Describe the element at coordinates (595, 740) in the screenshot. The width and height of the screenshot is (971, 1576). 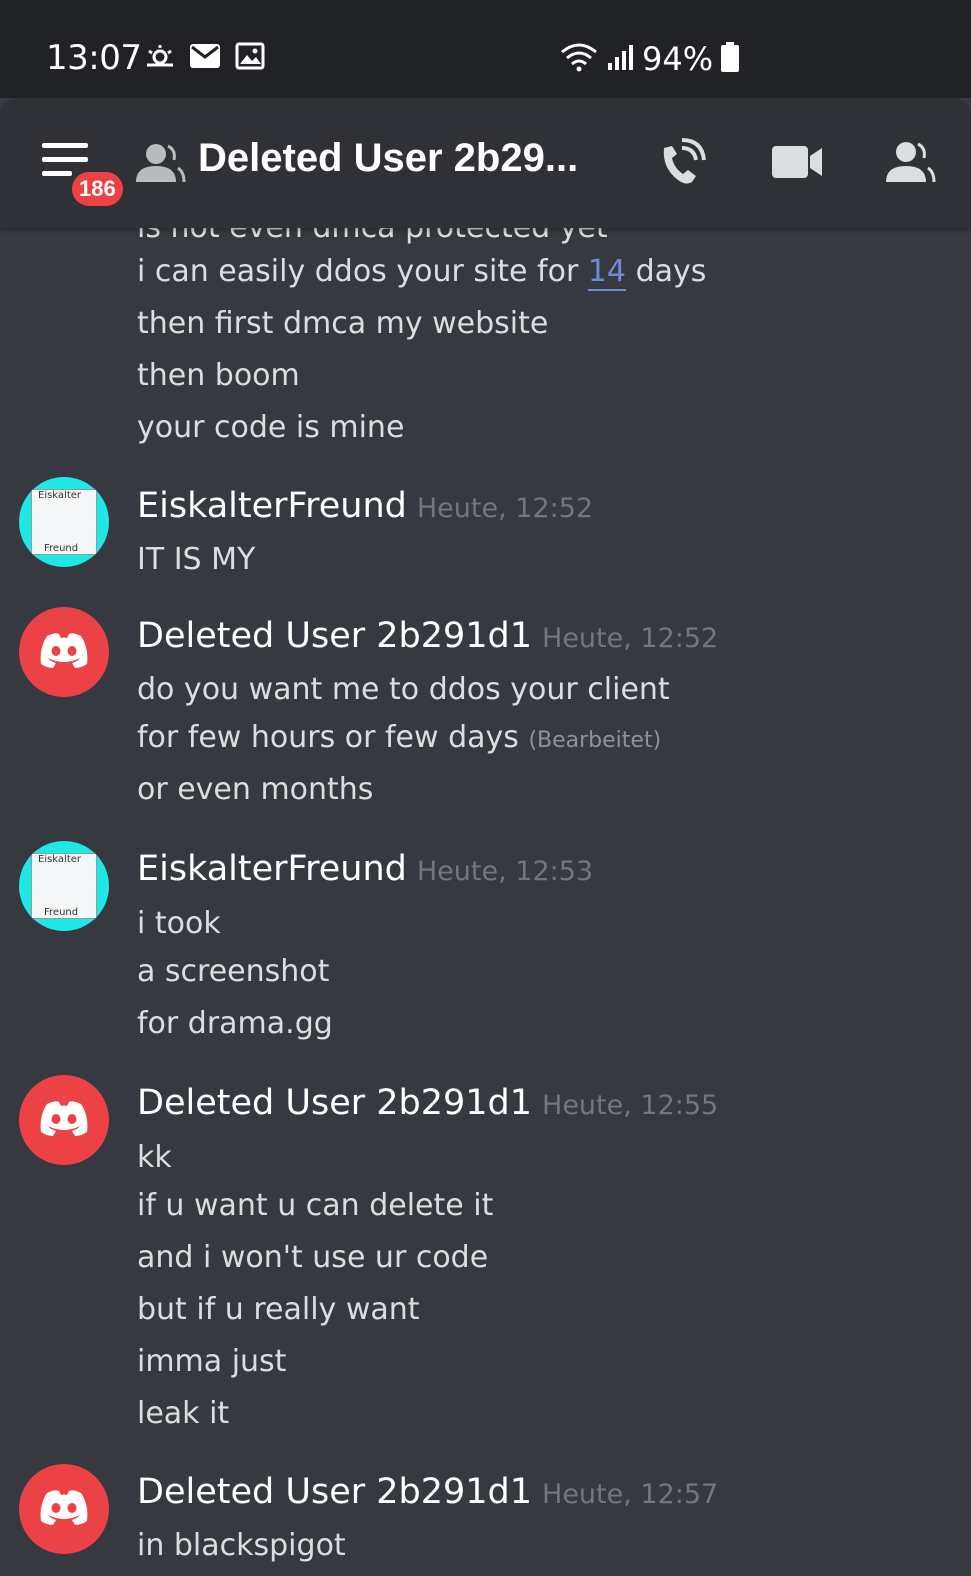
I see `edited-label: (Bearbeitet)` at that location.